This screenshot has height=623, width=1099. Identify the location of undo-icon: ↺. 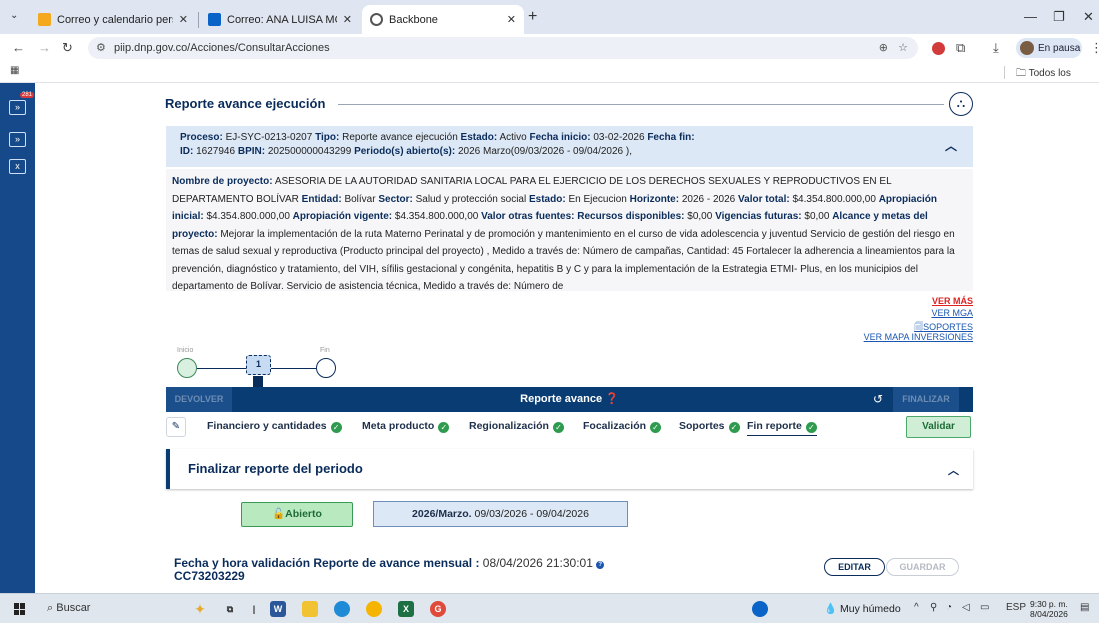
(878, 399).